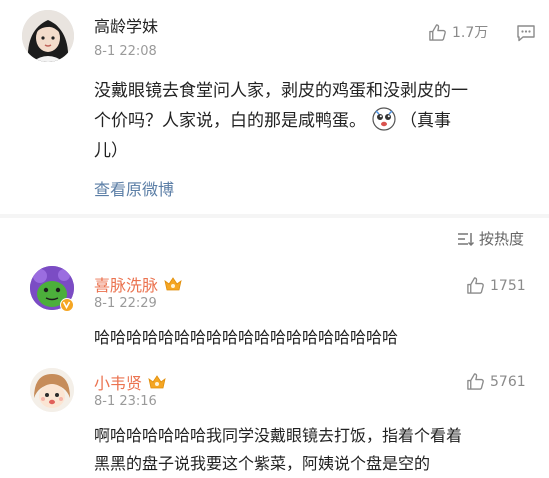 The width and height of the screenshot is (549, 478). What do you see at coordinates (281, 91) in the screenshot?
I see `post-body-line-1: 没戴眼镜去食堂问人家，剥皮的鸡蛋和没剥皮的一` at bounding box center [281, 91].